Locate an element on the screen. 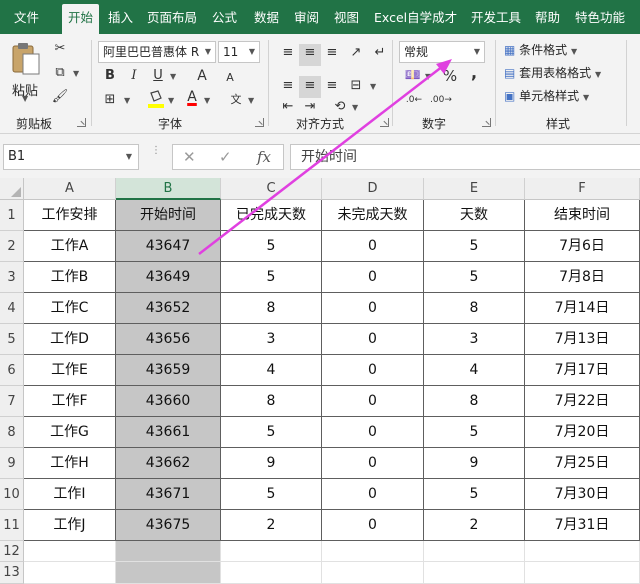 This screenshot has height=584, width=640. tab-excel-self-study: Excel自学成才 is located at coordinates (415, 17).